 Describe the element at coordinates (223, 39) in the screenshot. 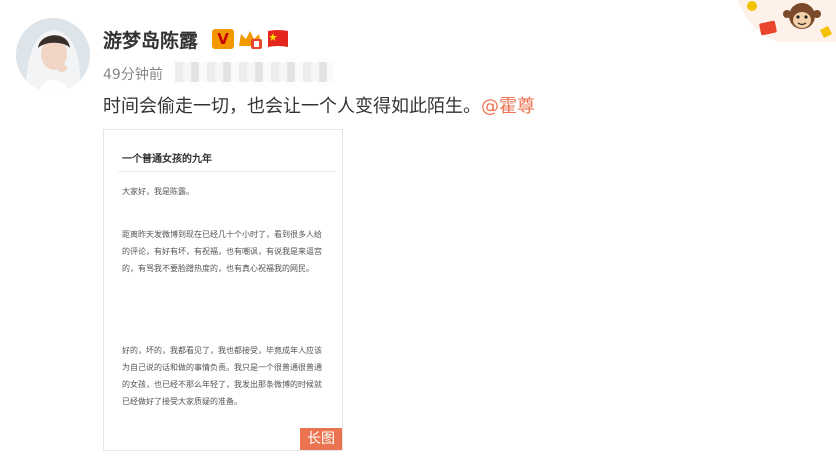

I see `verified-v-icon: V` at that location.